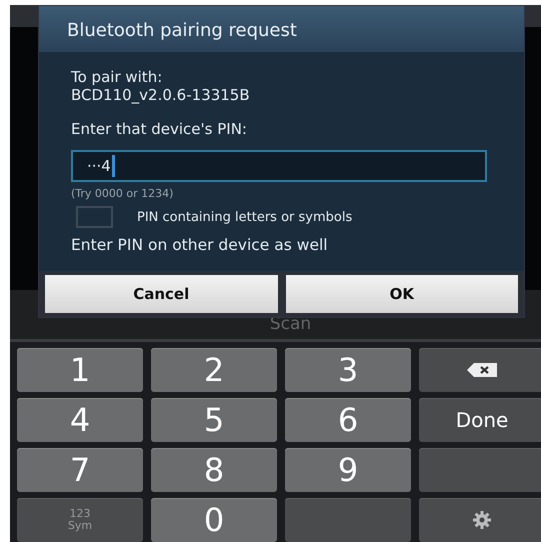 Image resolution: width=541 pixels, height=542 pixels. What do you see at coordinates (281, 29) in the screenshot?
I see `dialog-title: Bluetooth pairing request` at bounding box center [281, 29].